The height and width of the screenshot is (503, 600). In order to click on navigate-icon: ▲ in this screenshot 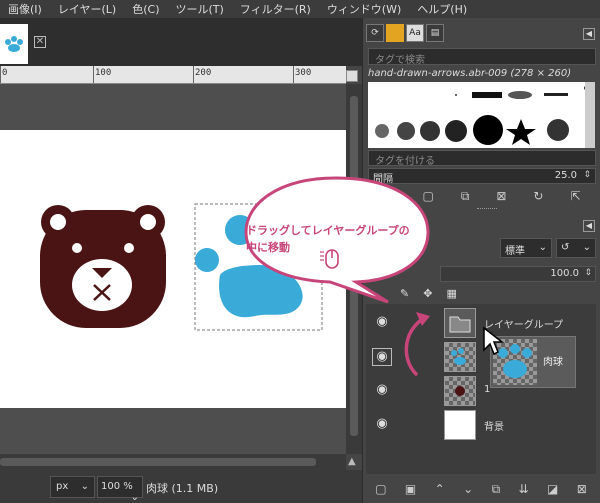, I will do `click(354, 462)`.